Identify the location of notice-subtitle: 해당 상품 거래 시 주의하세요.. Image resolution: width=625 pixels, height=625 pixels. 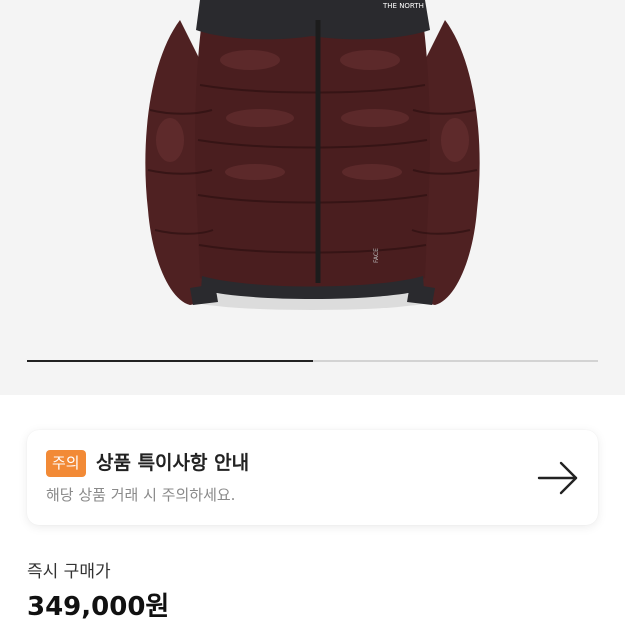
(141, 495).